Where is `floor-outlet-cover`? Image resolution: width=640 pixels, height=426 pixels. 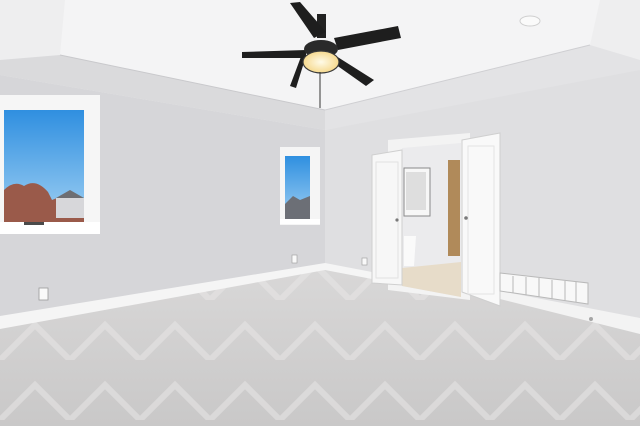 floor-outlet-cover is located at coordinates (591, 319).